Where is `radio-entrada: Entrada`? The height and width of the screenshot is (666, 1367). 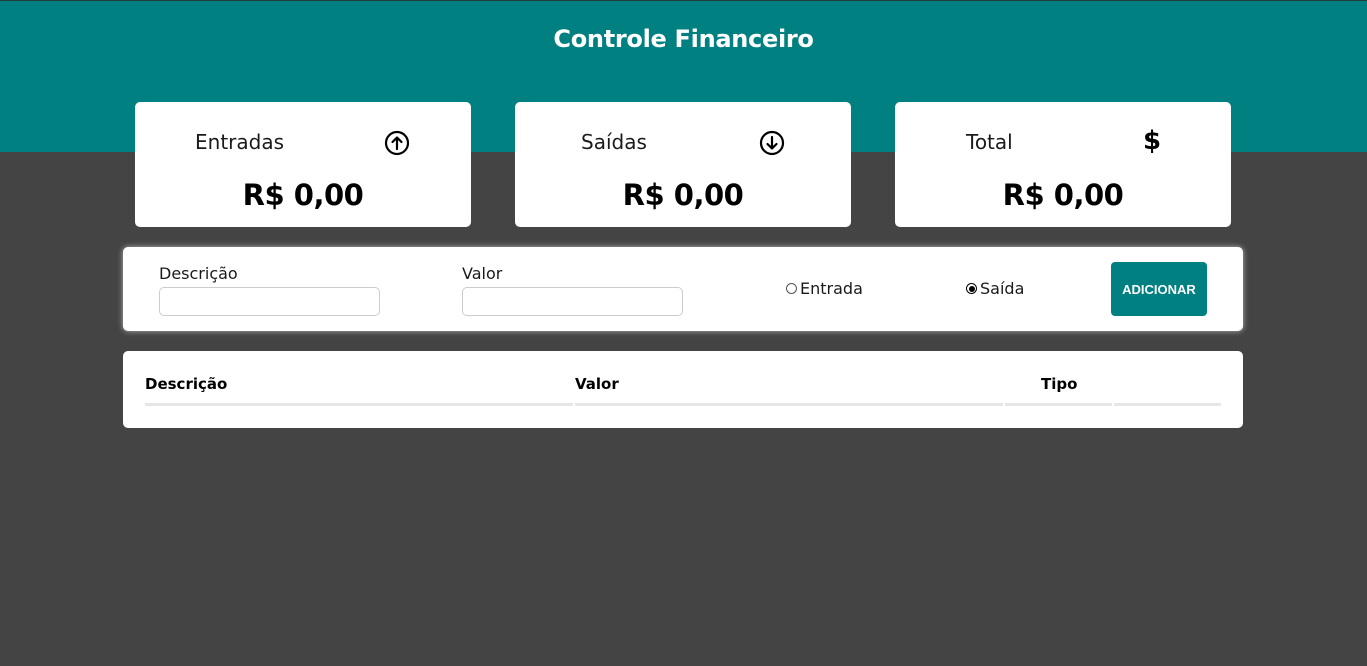 radio-entrada: Entrada is located at coordinates (824, 288).